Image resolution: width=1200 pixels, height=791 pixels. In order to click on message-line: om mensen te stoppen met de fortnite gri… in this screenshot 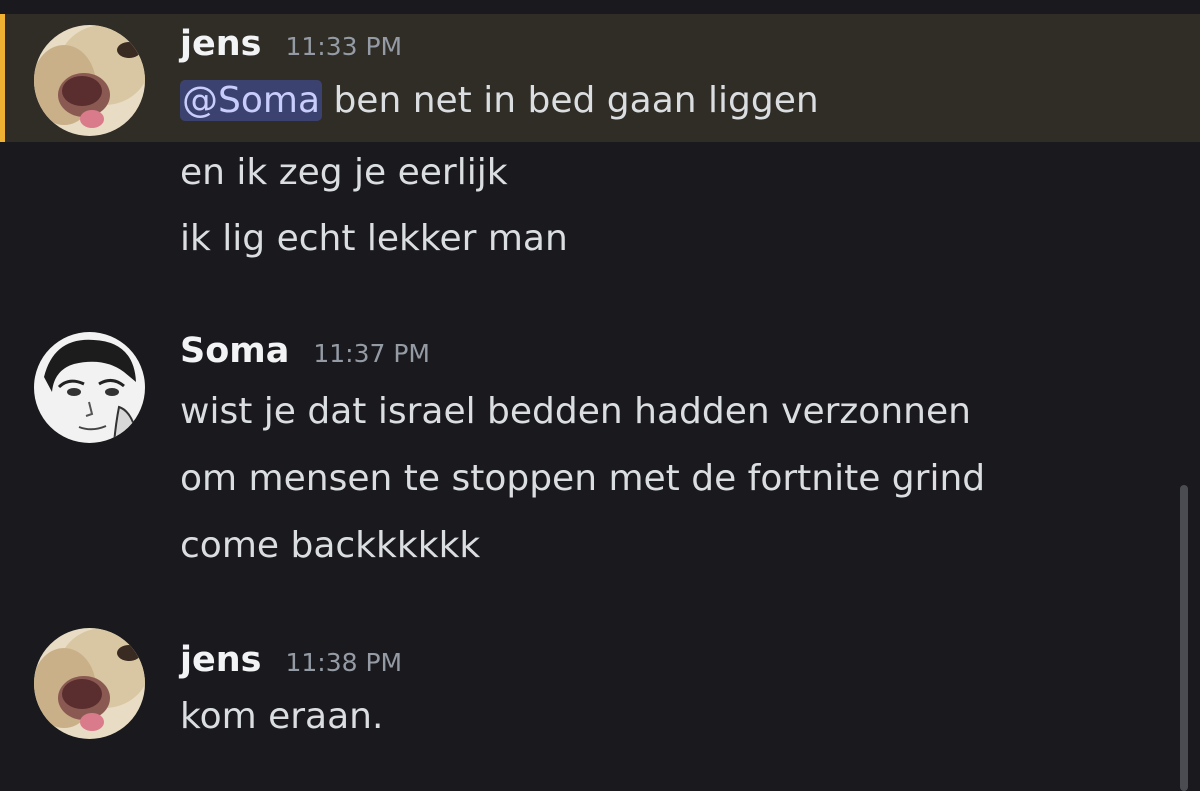, I will do `click(583, 478)`.